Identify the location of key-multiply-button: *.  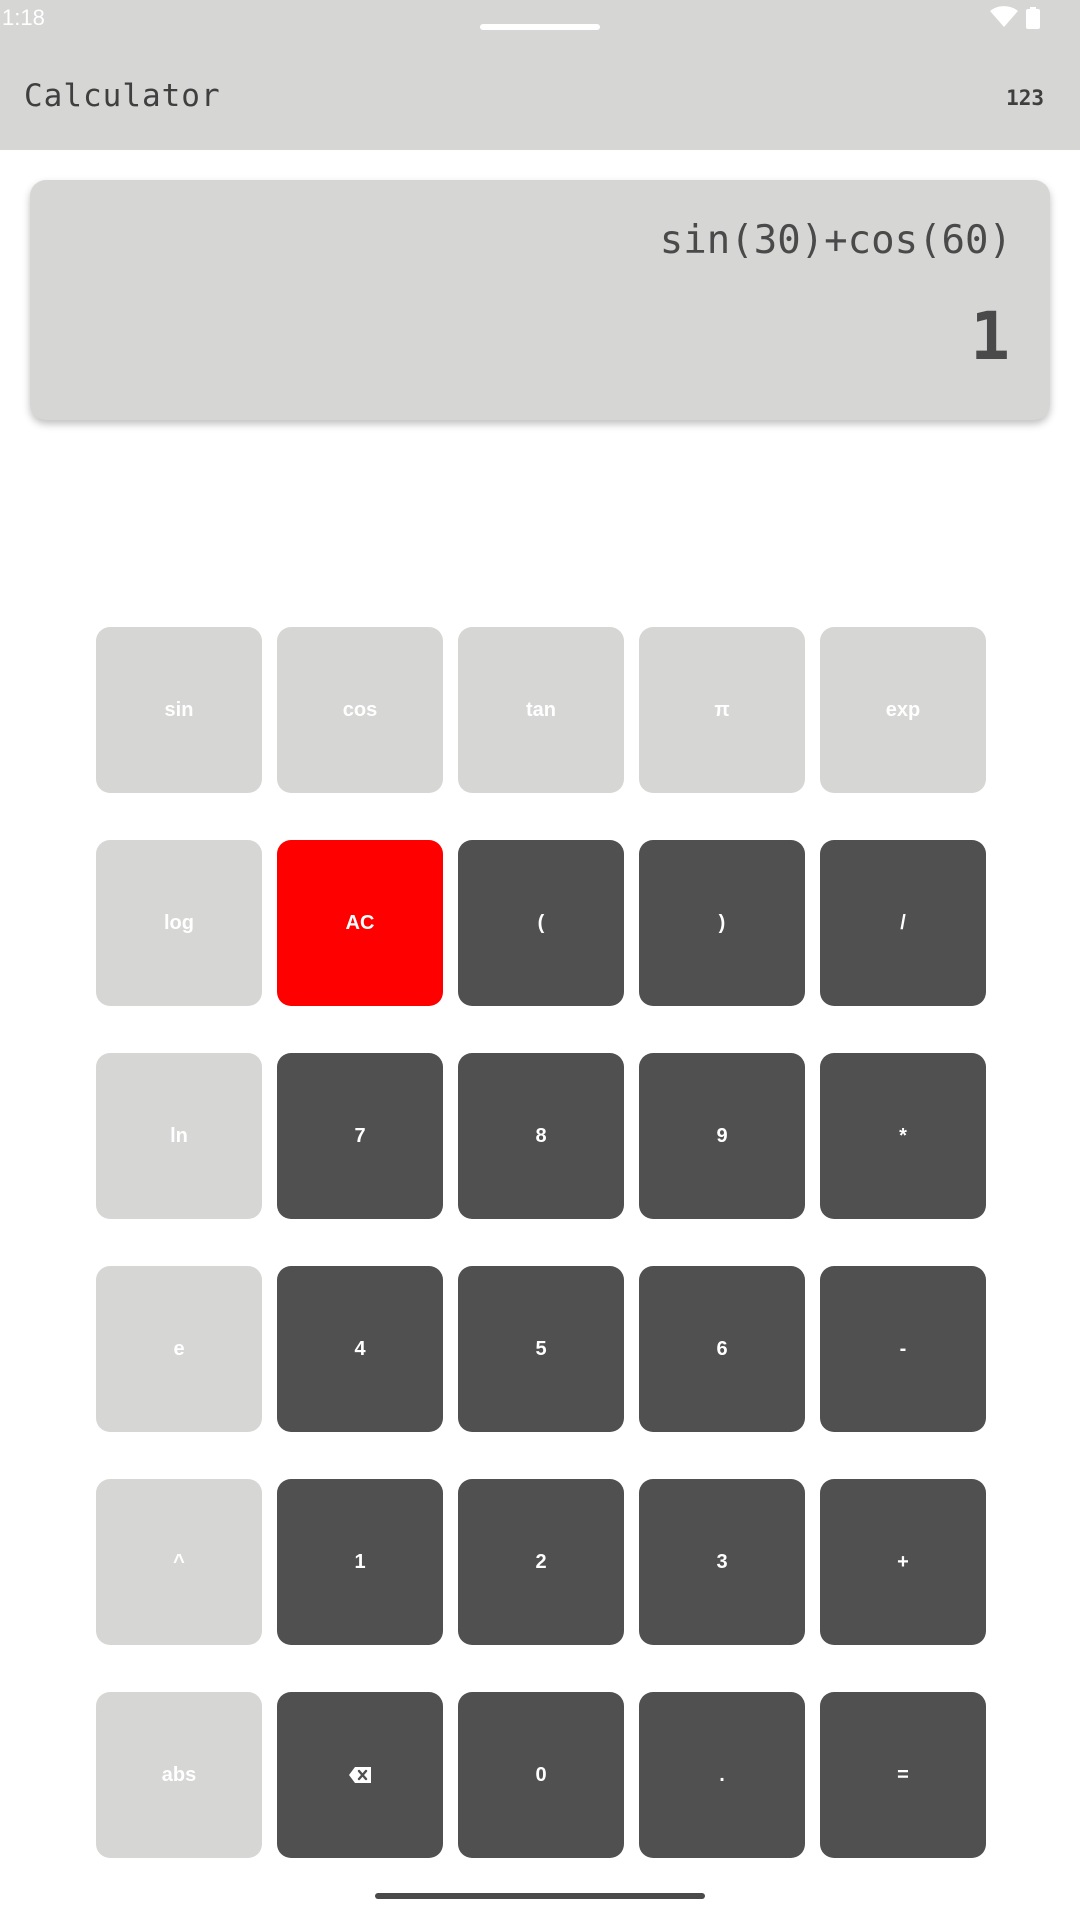
(903, 1136).